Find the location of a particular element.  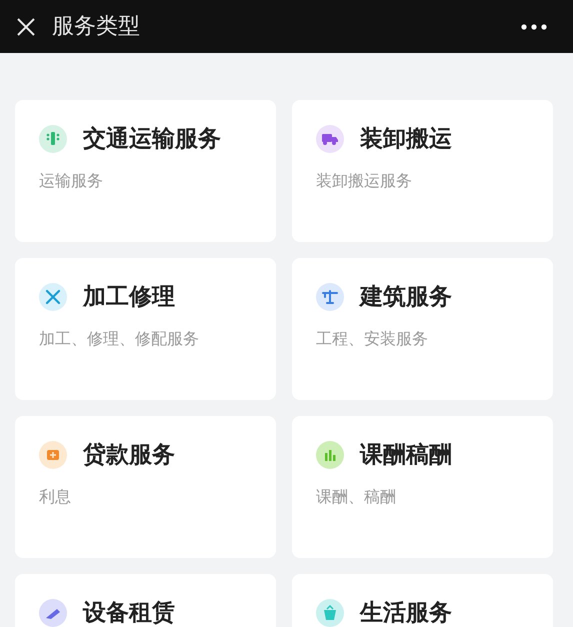

service-card: 生活服务 is located at coordinates (422, 600).